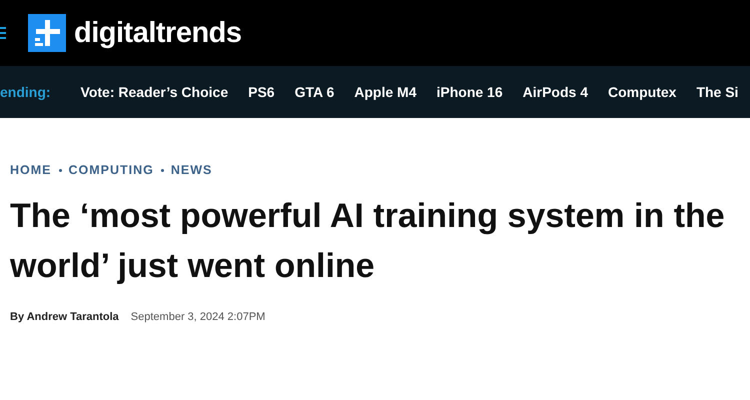  Describe the element at coordinates (154, 92) in the screenshot. I see `trending-link: Vote: Reader’s Choice` at that location.